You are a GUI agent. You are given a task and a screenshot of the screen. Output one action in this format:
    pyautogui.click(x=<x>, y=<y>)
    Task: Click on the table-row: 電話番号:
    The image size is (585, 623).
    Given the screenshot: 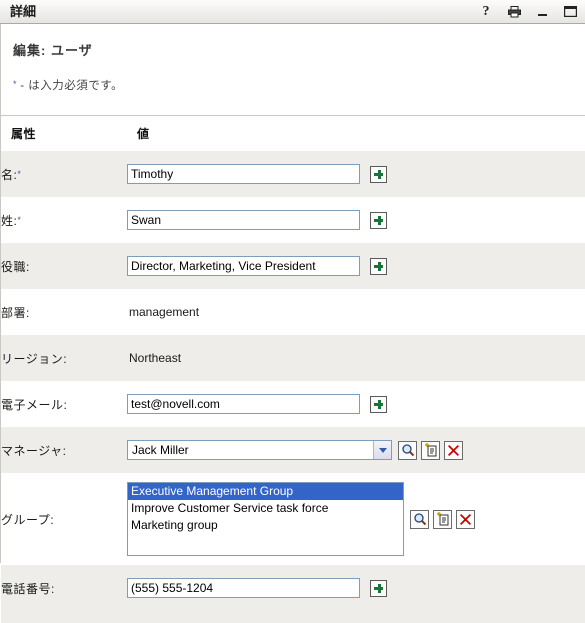 What is the action you would take?
    pyautogui.click(x=293, y=588)
    